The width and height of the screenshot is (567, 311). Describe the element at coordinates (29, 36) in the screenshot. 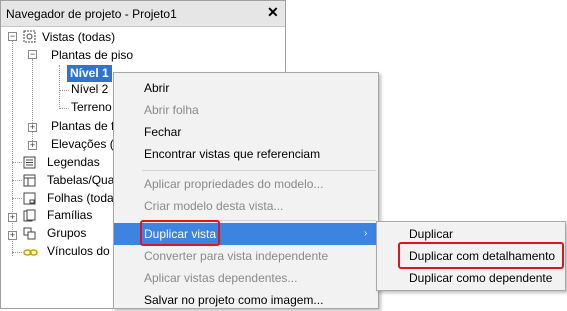

I see `views-icon` at that location.